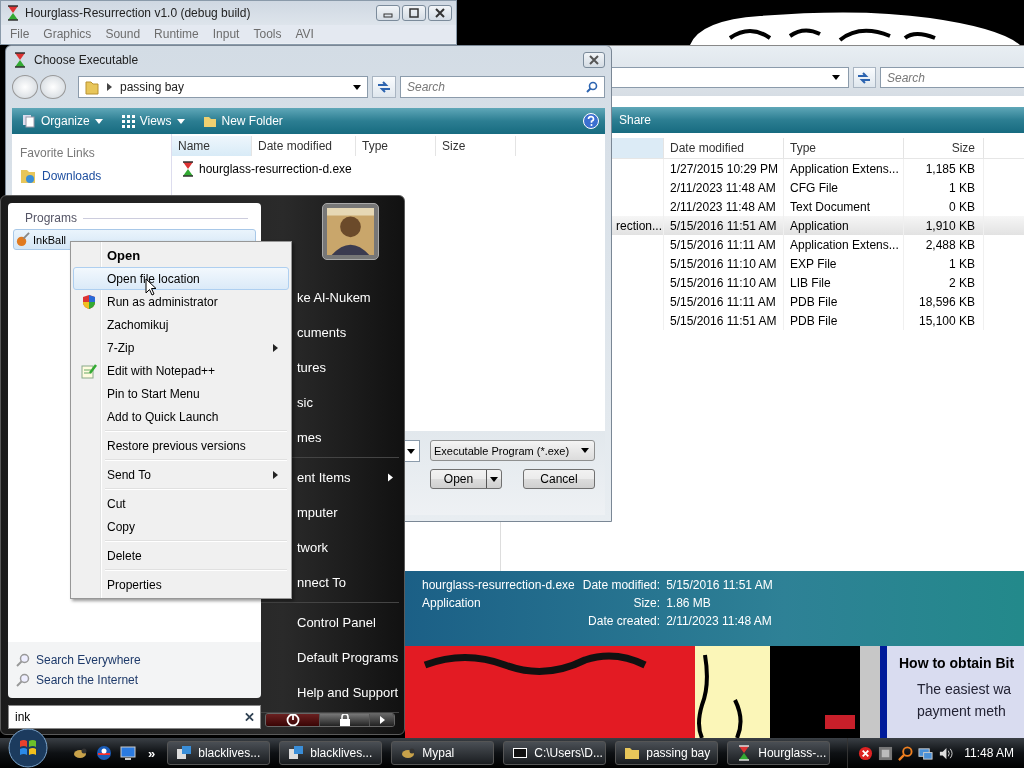  Describe the element at coordinates (813, 263) in the screenshot. I see `table-cell: EXP File` at that location.